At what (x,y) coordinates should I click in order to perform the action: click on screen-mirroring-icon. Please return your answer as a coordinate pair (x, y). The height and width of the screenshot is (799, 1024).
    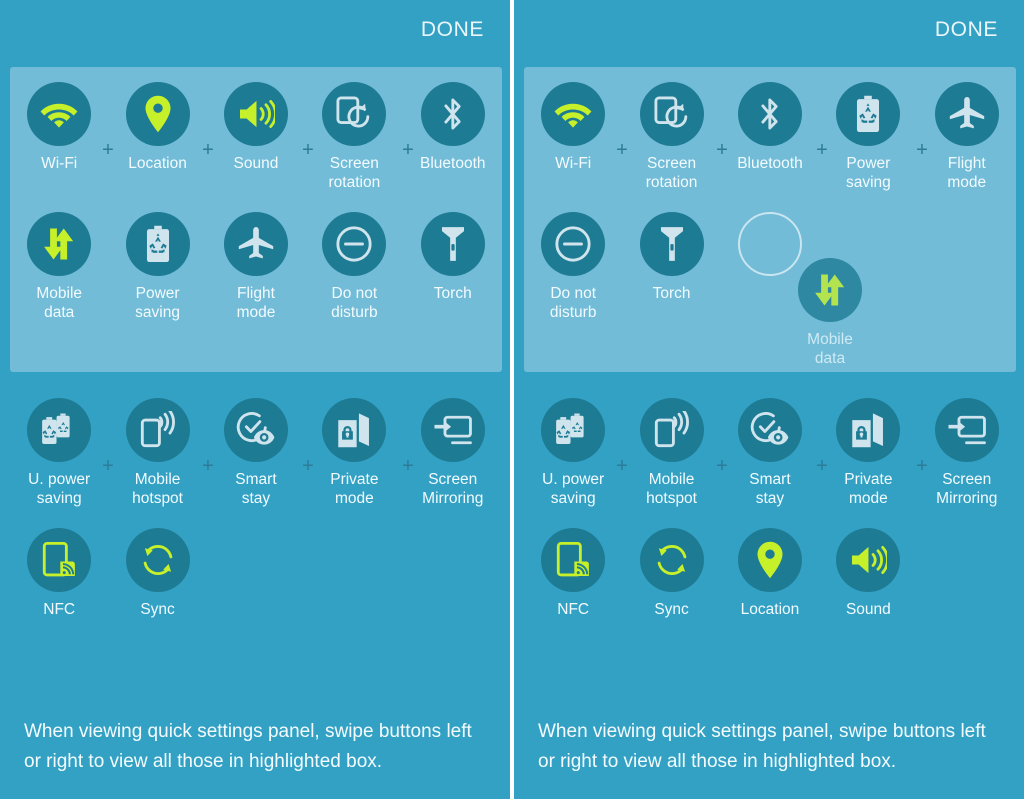
    Looking at the image, I should click on (453, 430).